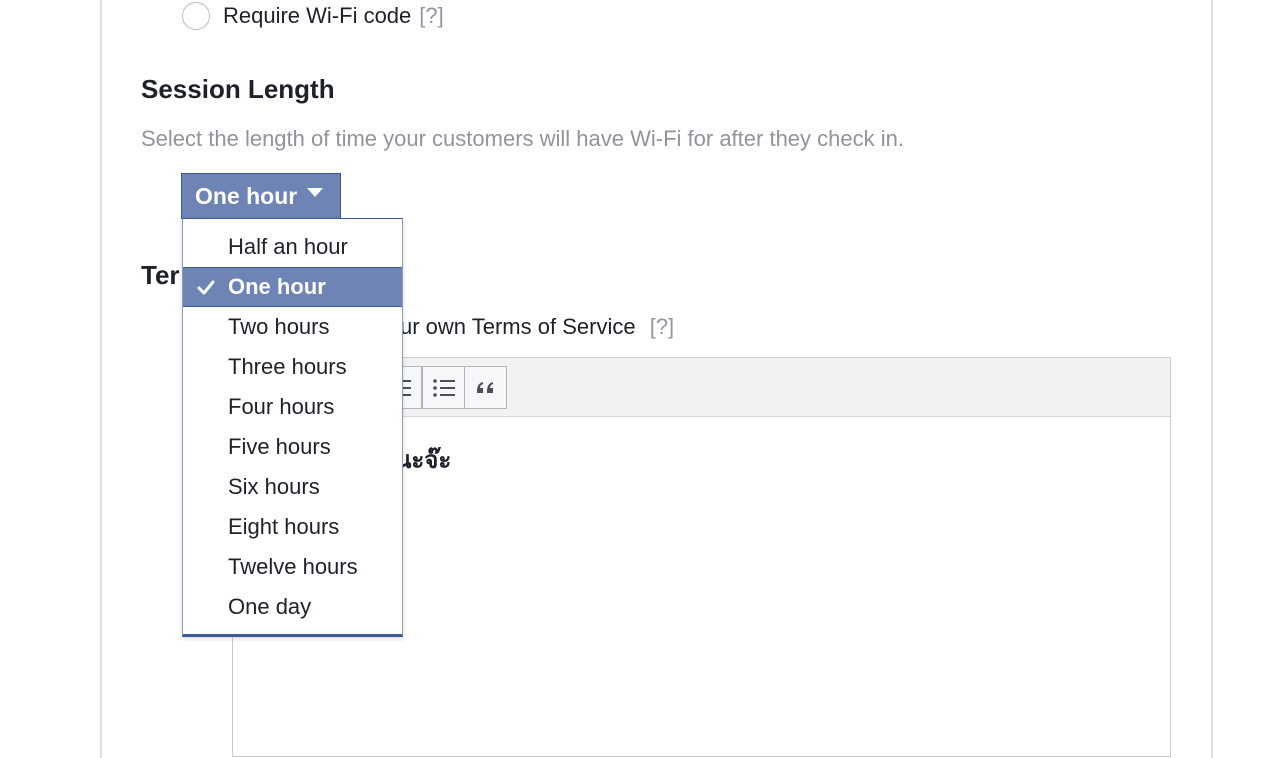 Image resolution: width=1274 pixels, height=758 pixels. What do you see at coordinates (277, 286) in the screenshot?
I see `option-label: One hour` at bounding box center [277, 286].